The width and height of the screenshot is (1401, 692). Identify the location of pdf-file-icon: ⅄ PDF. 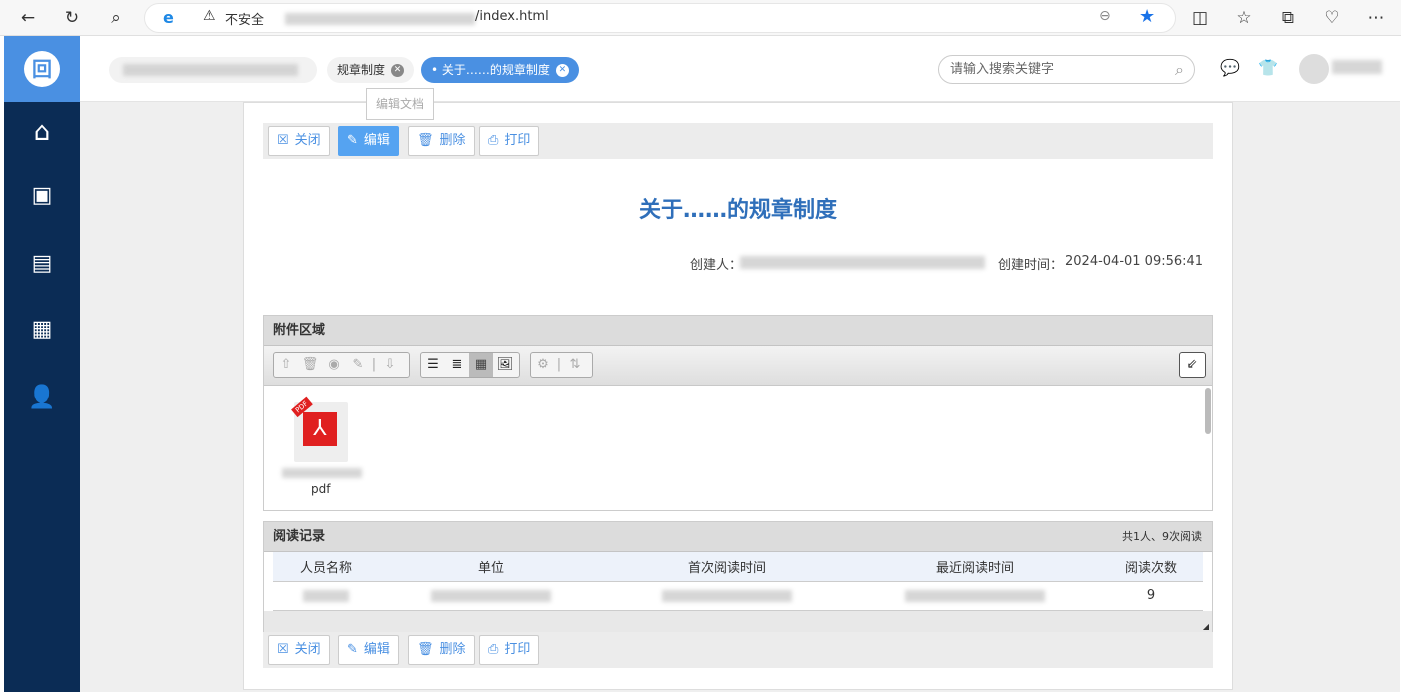
(319, 429).